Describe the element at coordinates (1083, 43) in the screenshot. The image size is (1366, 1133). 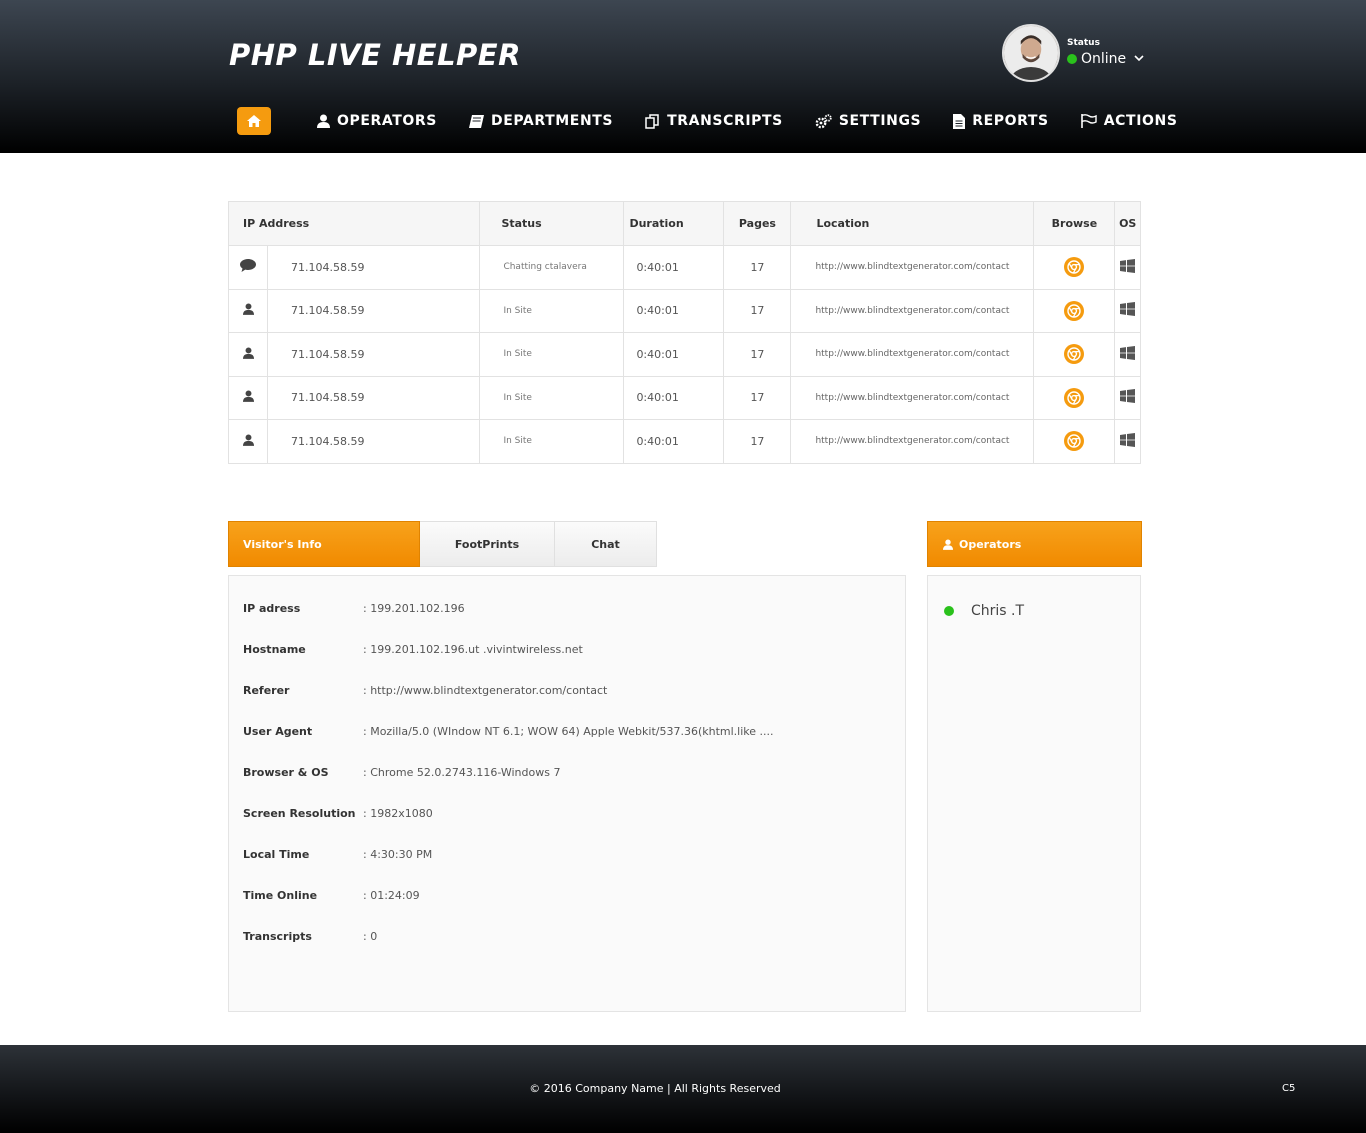
I see `status-label: Status` at that location.